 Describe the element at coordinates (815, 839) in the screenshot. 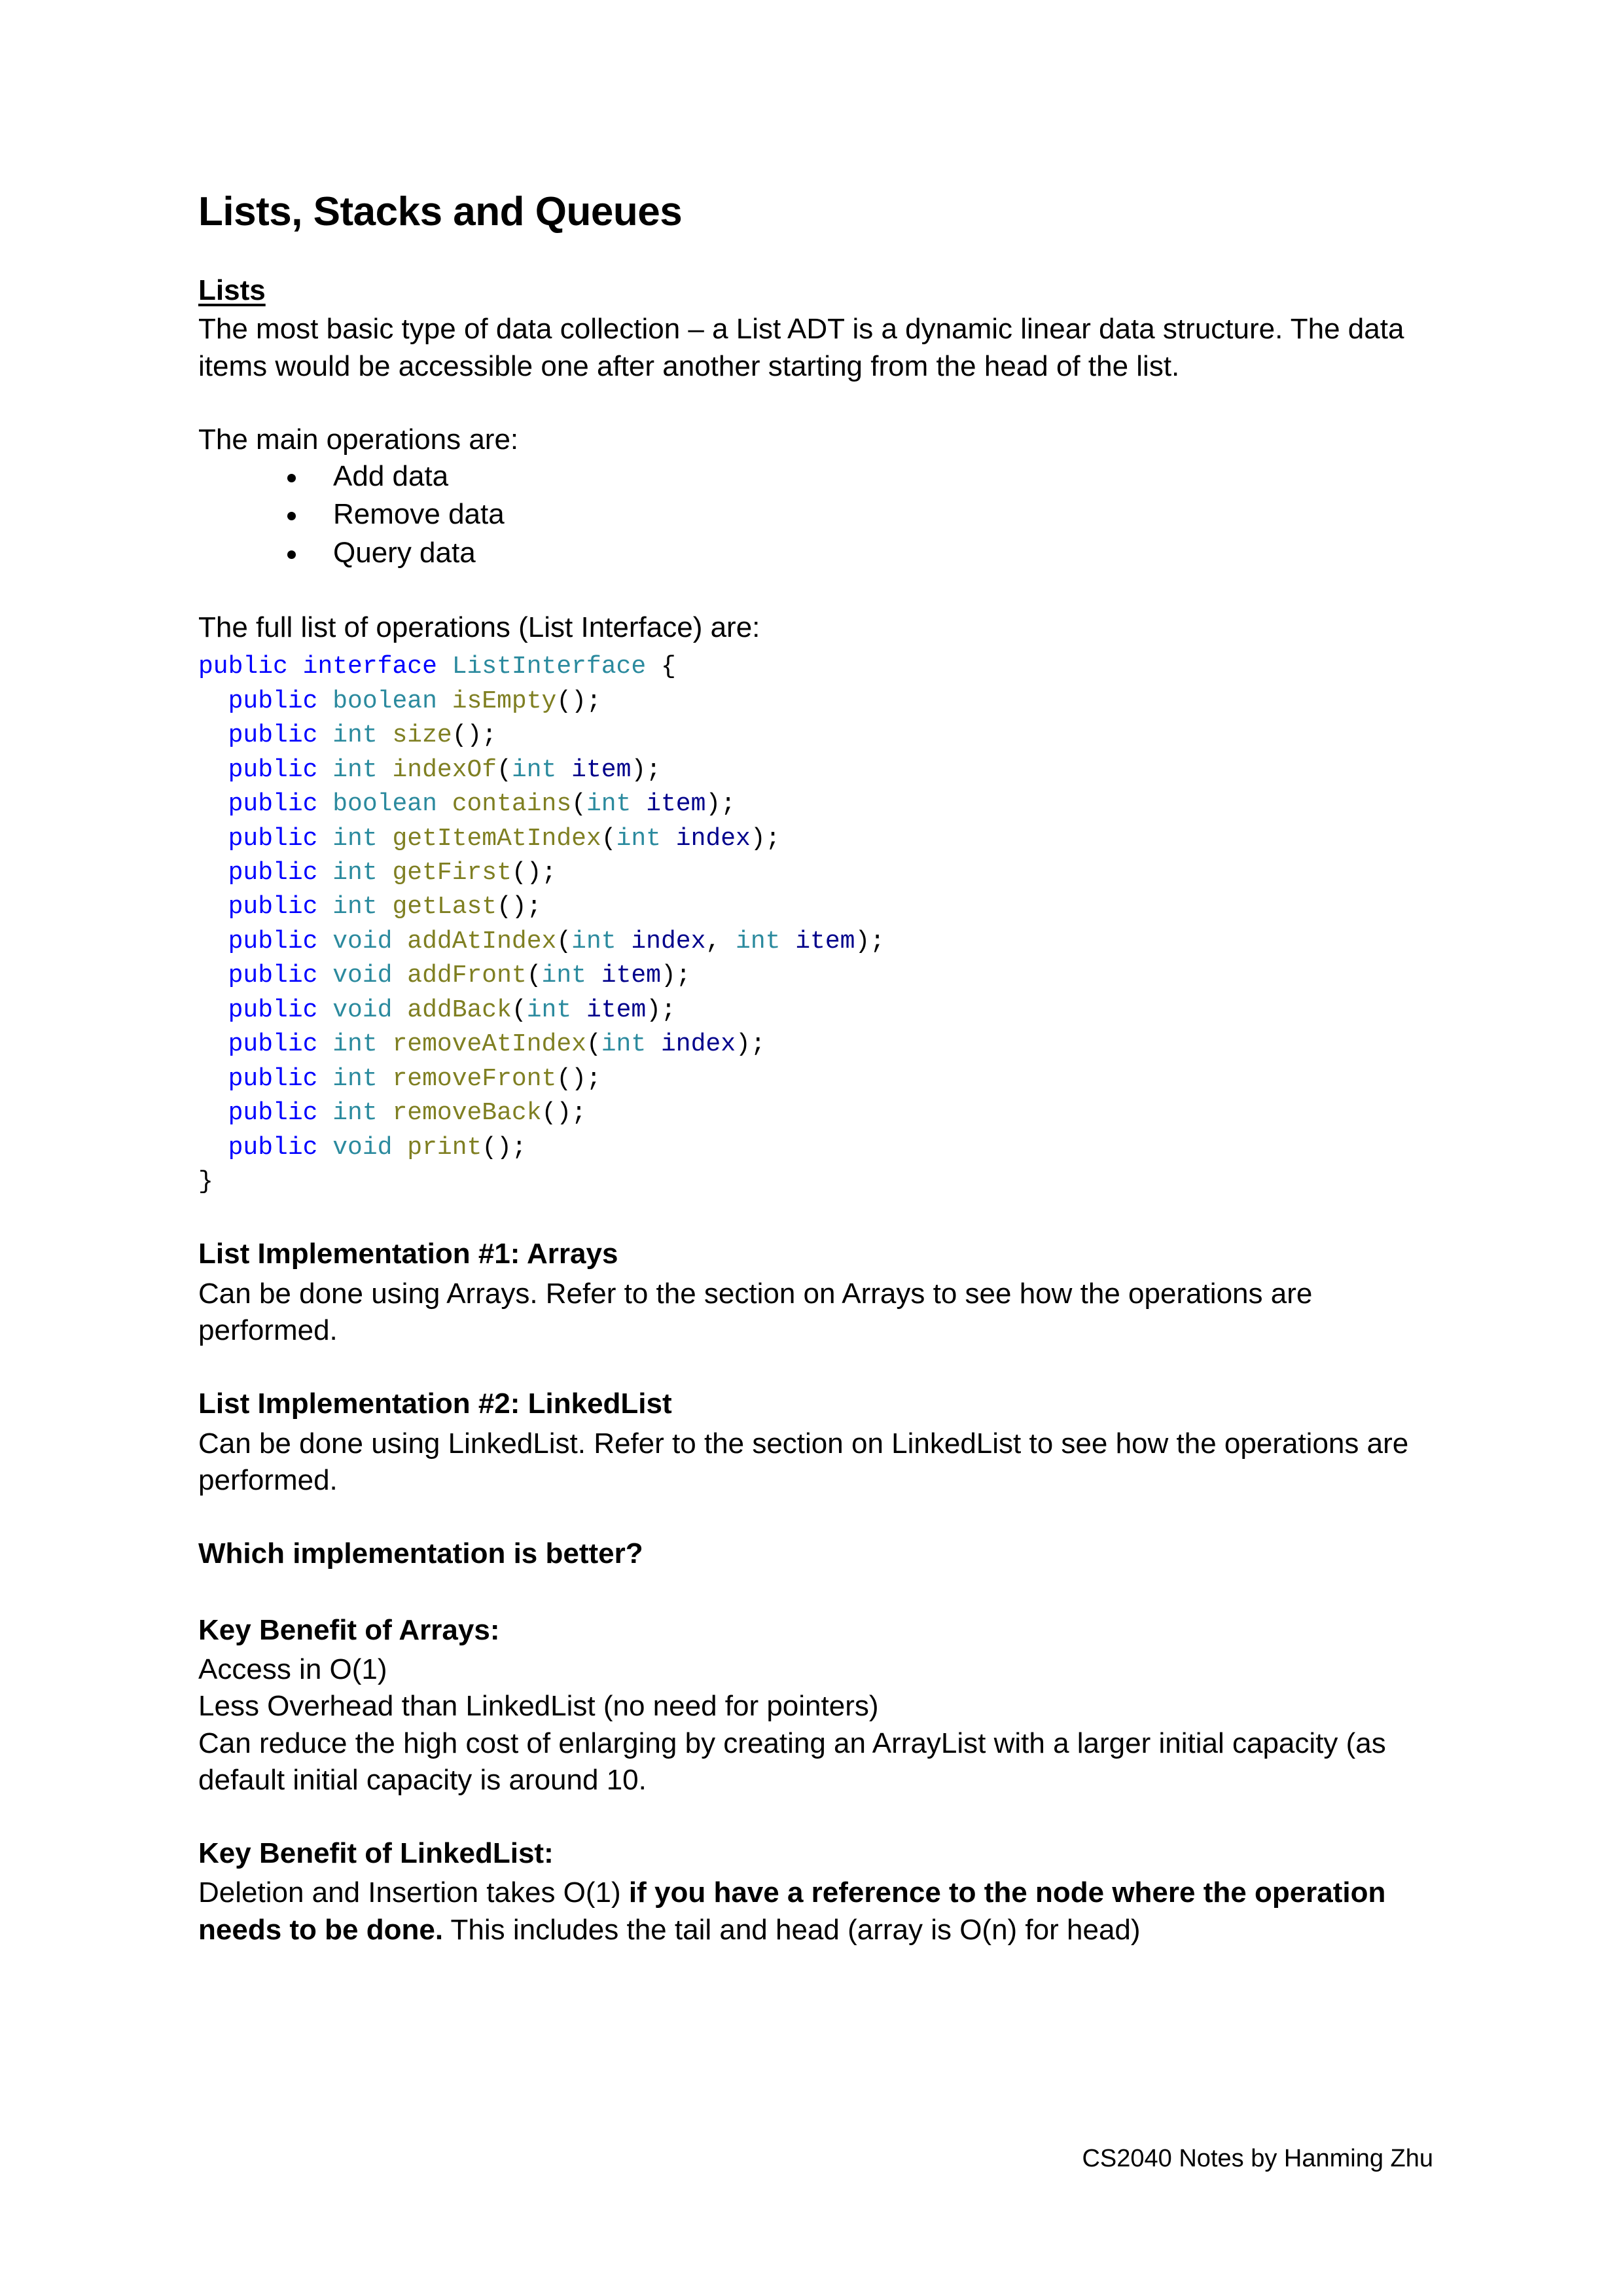

I see `code-line: public int getItemAtIndex(int index);` at that location.